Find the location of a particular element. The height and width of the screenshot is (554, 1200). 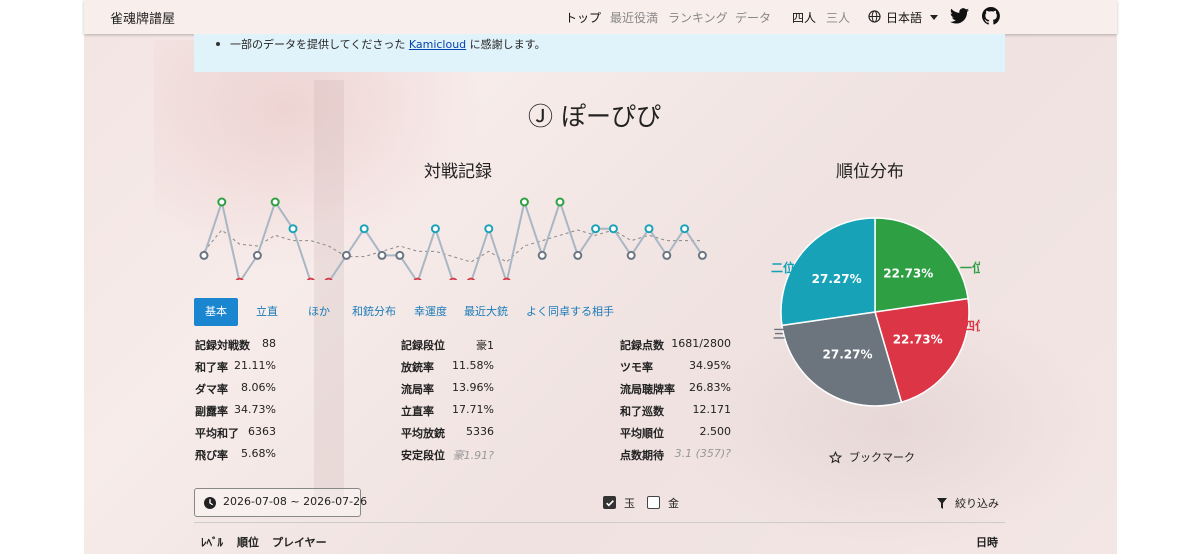

date-range-text: 2026-07-08 ~ 2026-07-26 is located at coordinates (295, 501).